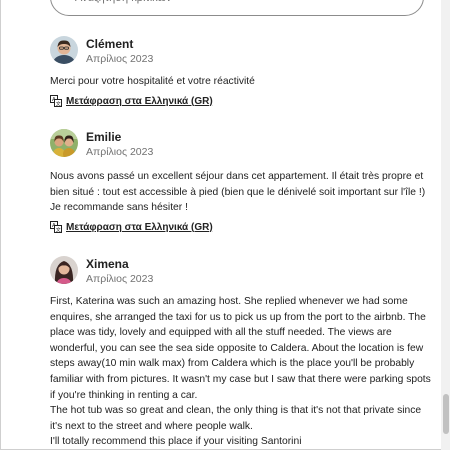  What do you see at coordinates (107, 264) in the screenshot?
I see `reviewer-name: Ximena` at bounding box center [107, 264].